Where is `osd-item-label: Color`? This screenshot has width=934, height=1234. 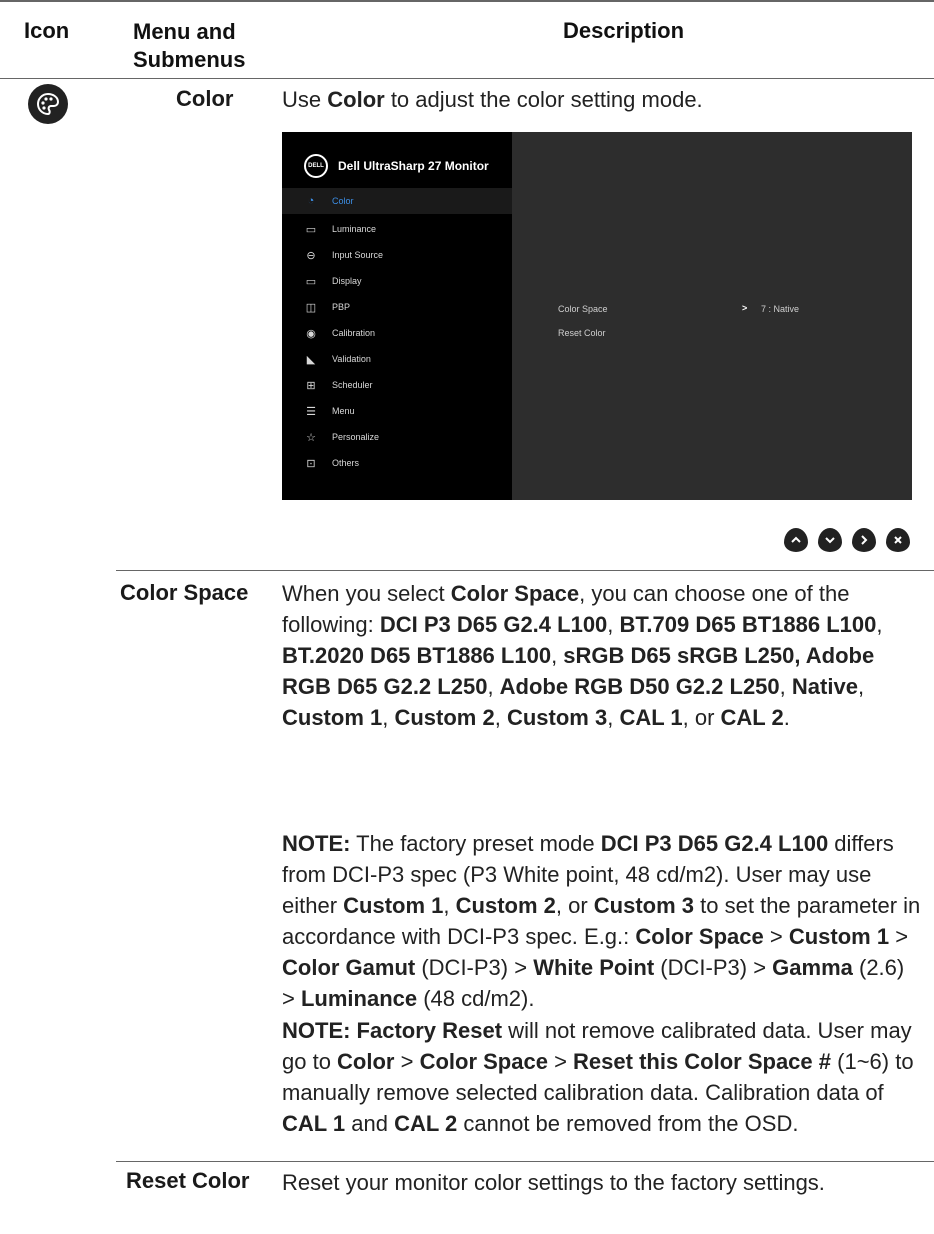 osd-item-label: Color is located at coordinates (343, 201).